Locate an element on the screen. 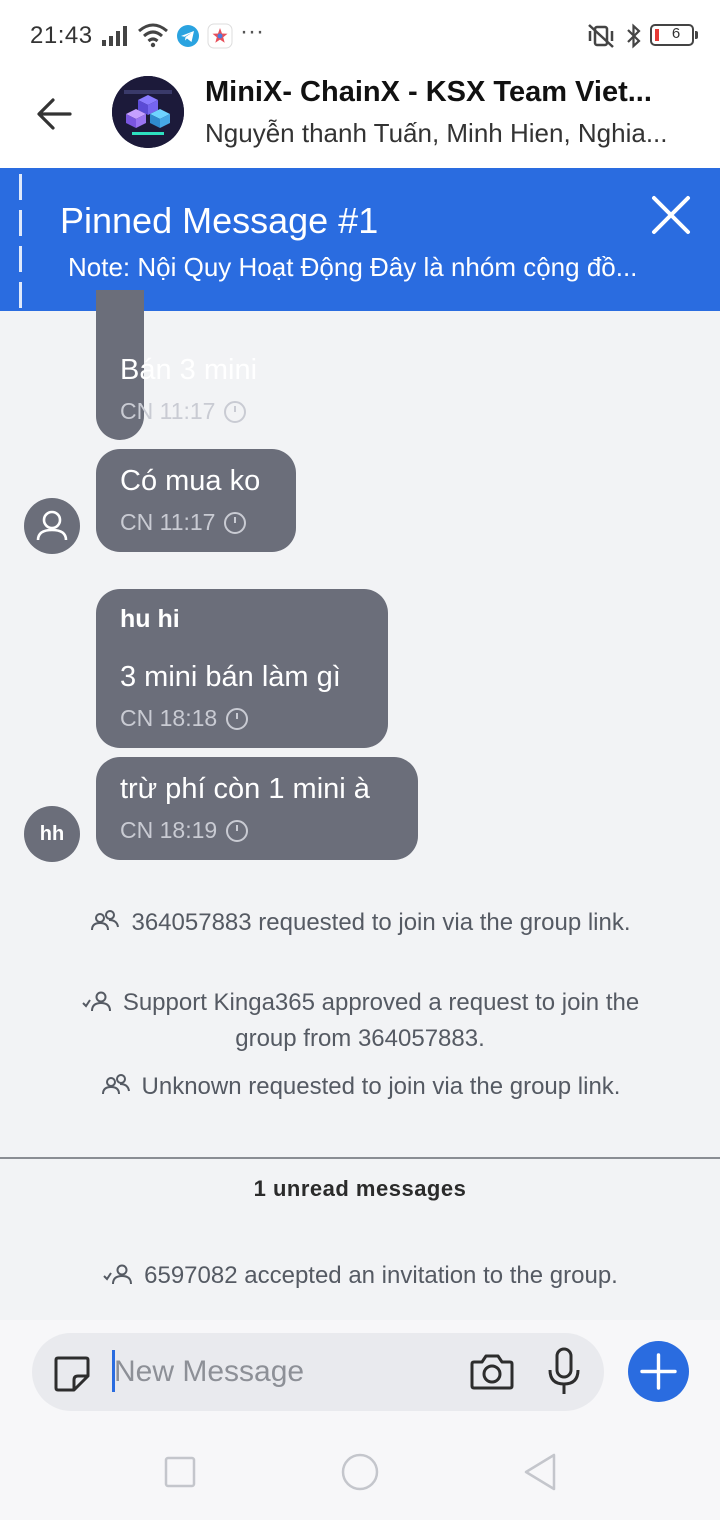 Image resolution: width=720 pixels, height=1520 pixels. message-meta: CN 18:18 is located at coordinates (184, 718).